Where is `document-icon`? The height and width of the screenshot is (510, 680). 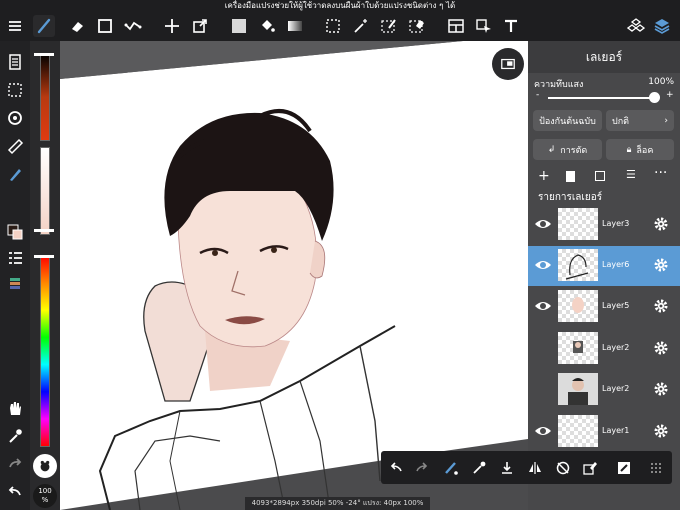
document-icon is located at coordinates (15, 62).